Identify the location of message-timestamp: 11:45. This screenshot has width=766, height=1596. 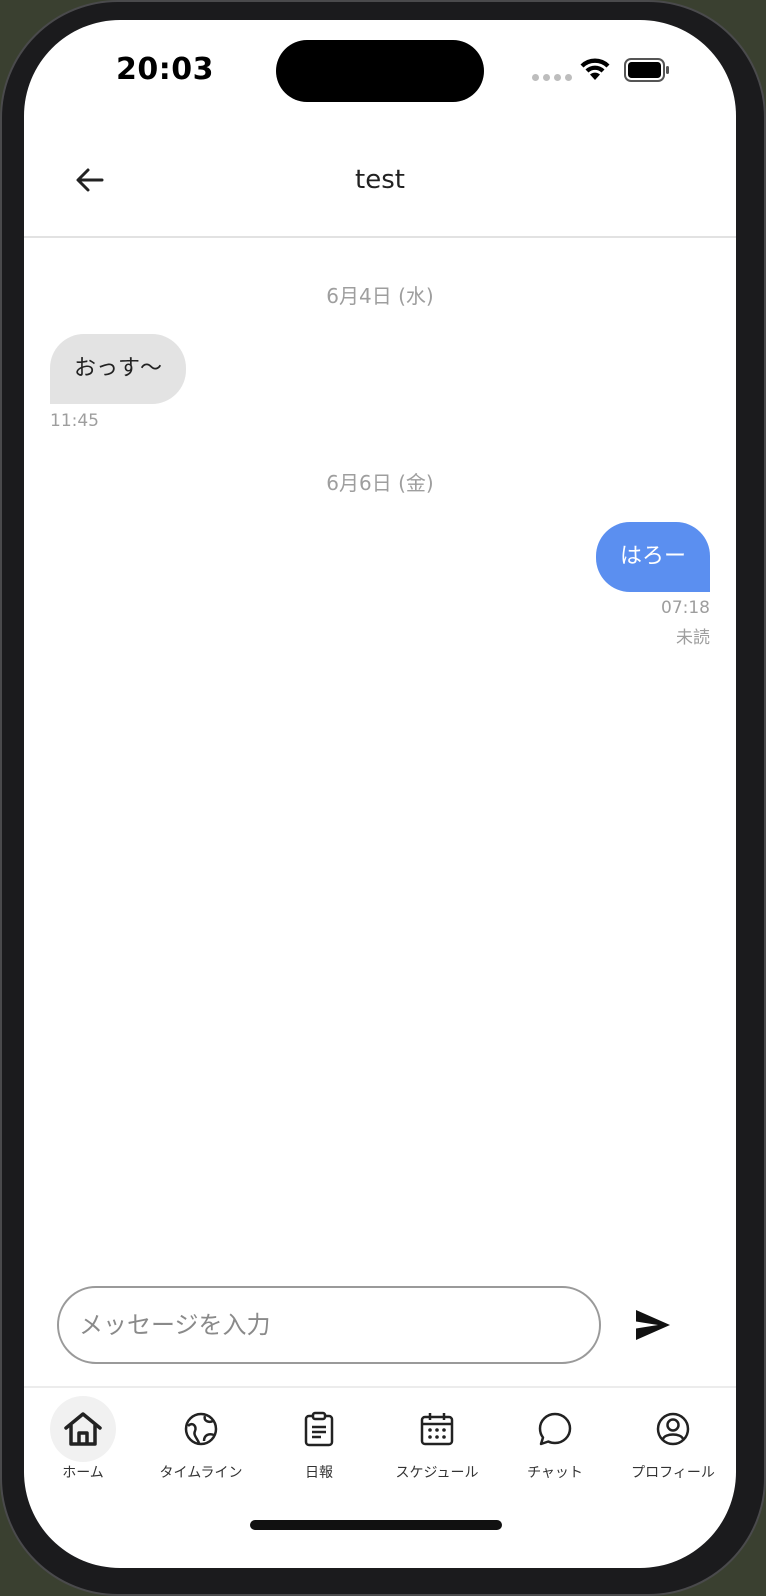
(74, 421).